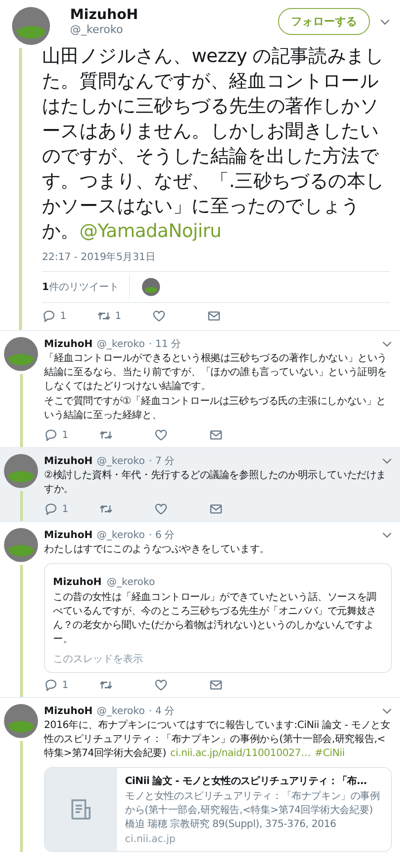 This screenshot has height=859, width=400. What do you see at coordinates (215, 483) in the screenshot?
I see `tweet-text: ②検討した資料・年代・先行するどの議論を参照したのか明示していただけますか。` at bounding box center [215, 483].